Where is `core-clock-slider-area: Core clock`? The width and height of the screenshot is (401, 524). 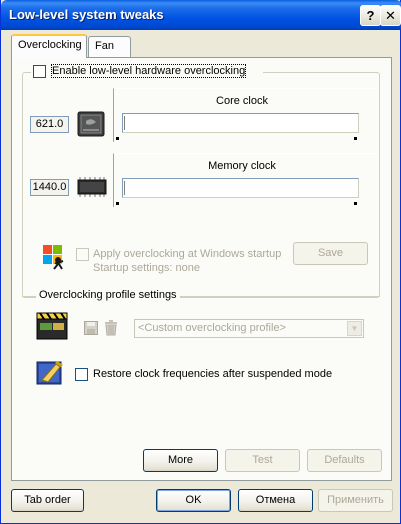 core-clock-slider-area: Core clock is located at coordinates (246, 115).